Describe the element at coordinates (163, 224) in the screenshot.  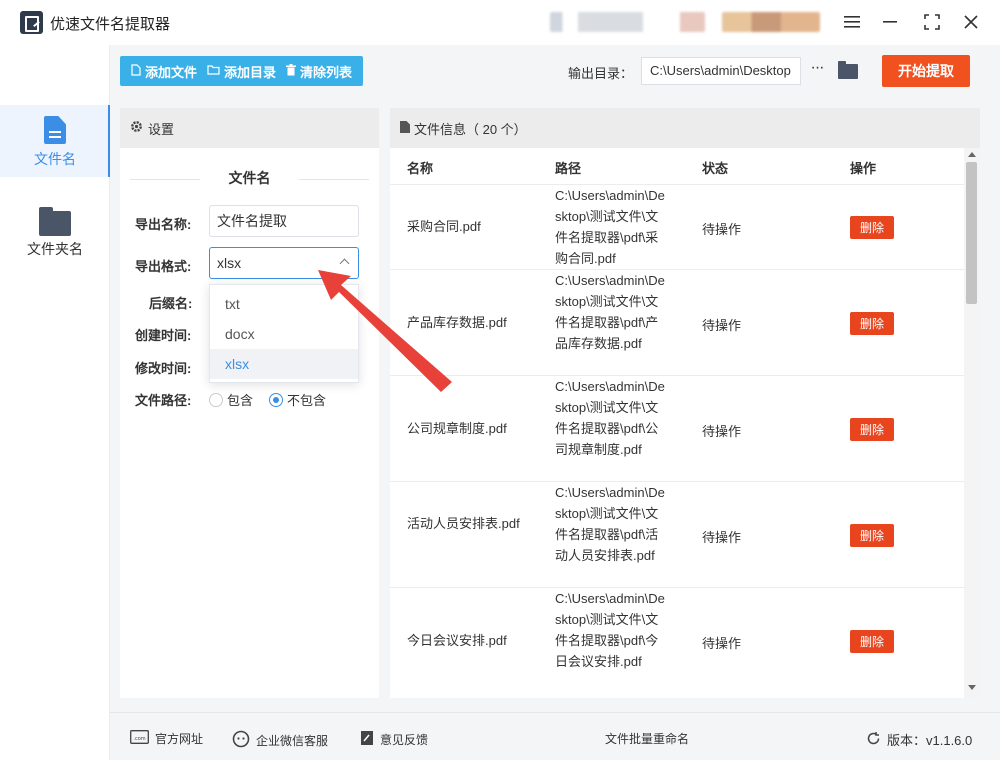
I see `export-name-label: 导出名称:` at that location.